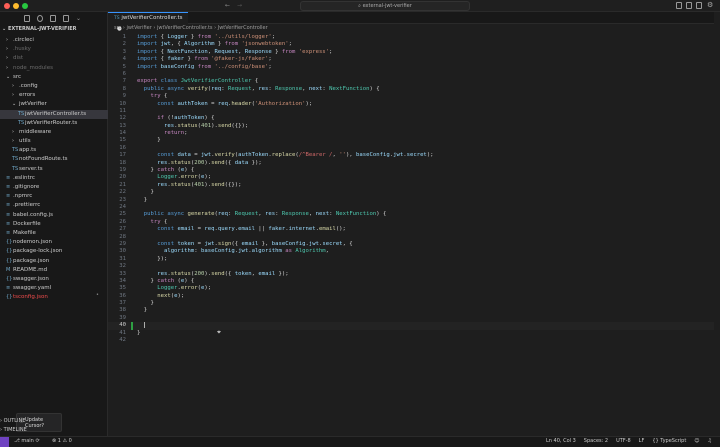  What do you see at coordinates (414, 281) in the screenshot?
I see `code-line: 34 } catch (e) {` at bounding box center [414, 281].